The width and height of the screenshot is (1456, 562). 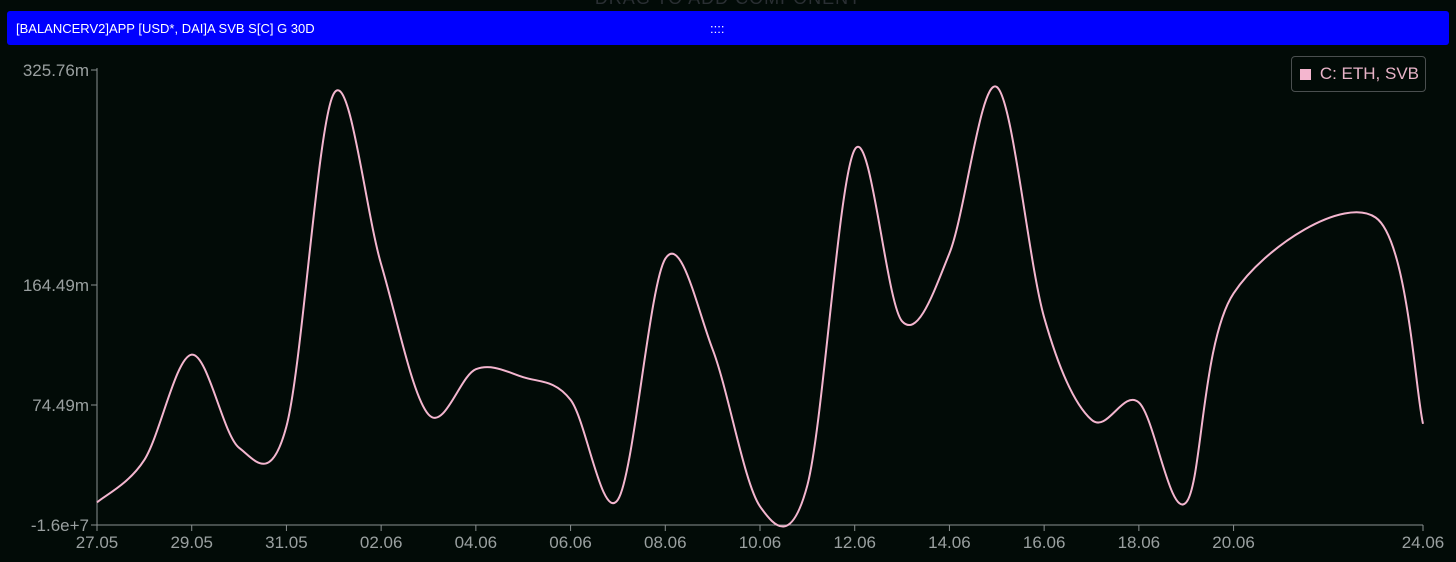 What do you see at coordinates (949, 542) in the screenshot?
I see `x-tick-label: 14.06` at bounding box center [949, 542].